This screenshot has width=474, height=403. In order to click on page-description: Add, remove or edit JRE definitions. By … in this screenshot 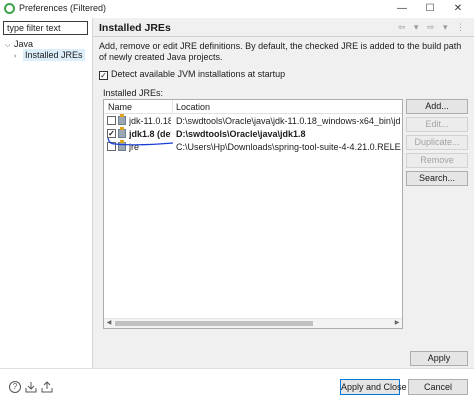, I will do `click(280, 51)`.